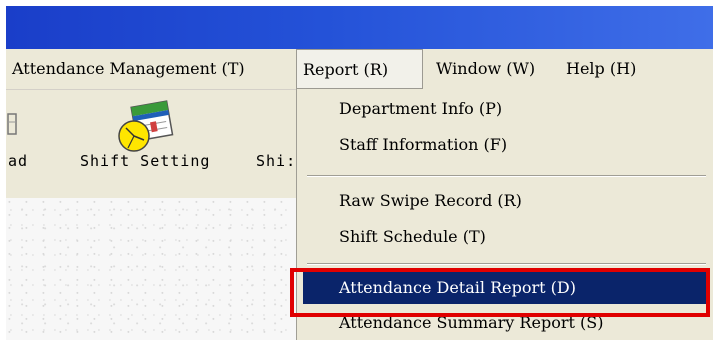  I want to click on menu-item-raw-swipe-record: Raw Swipe Record (R), so click(504, 201).